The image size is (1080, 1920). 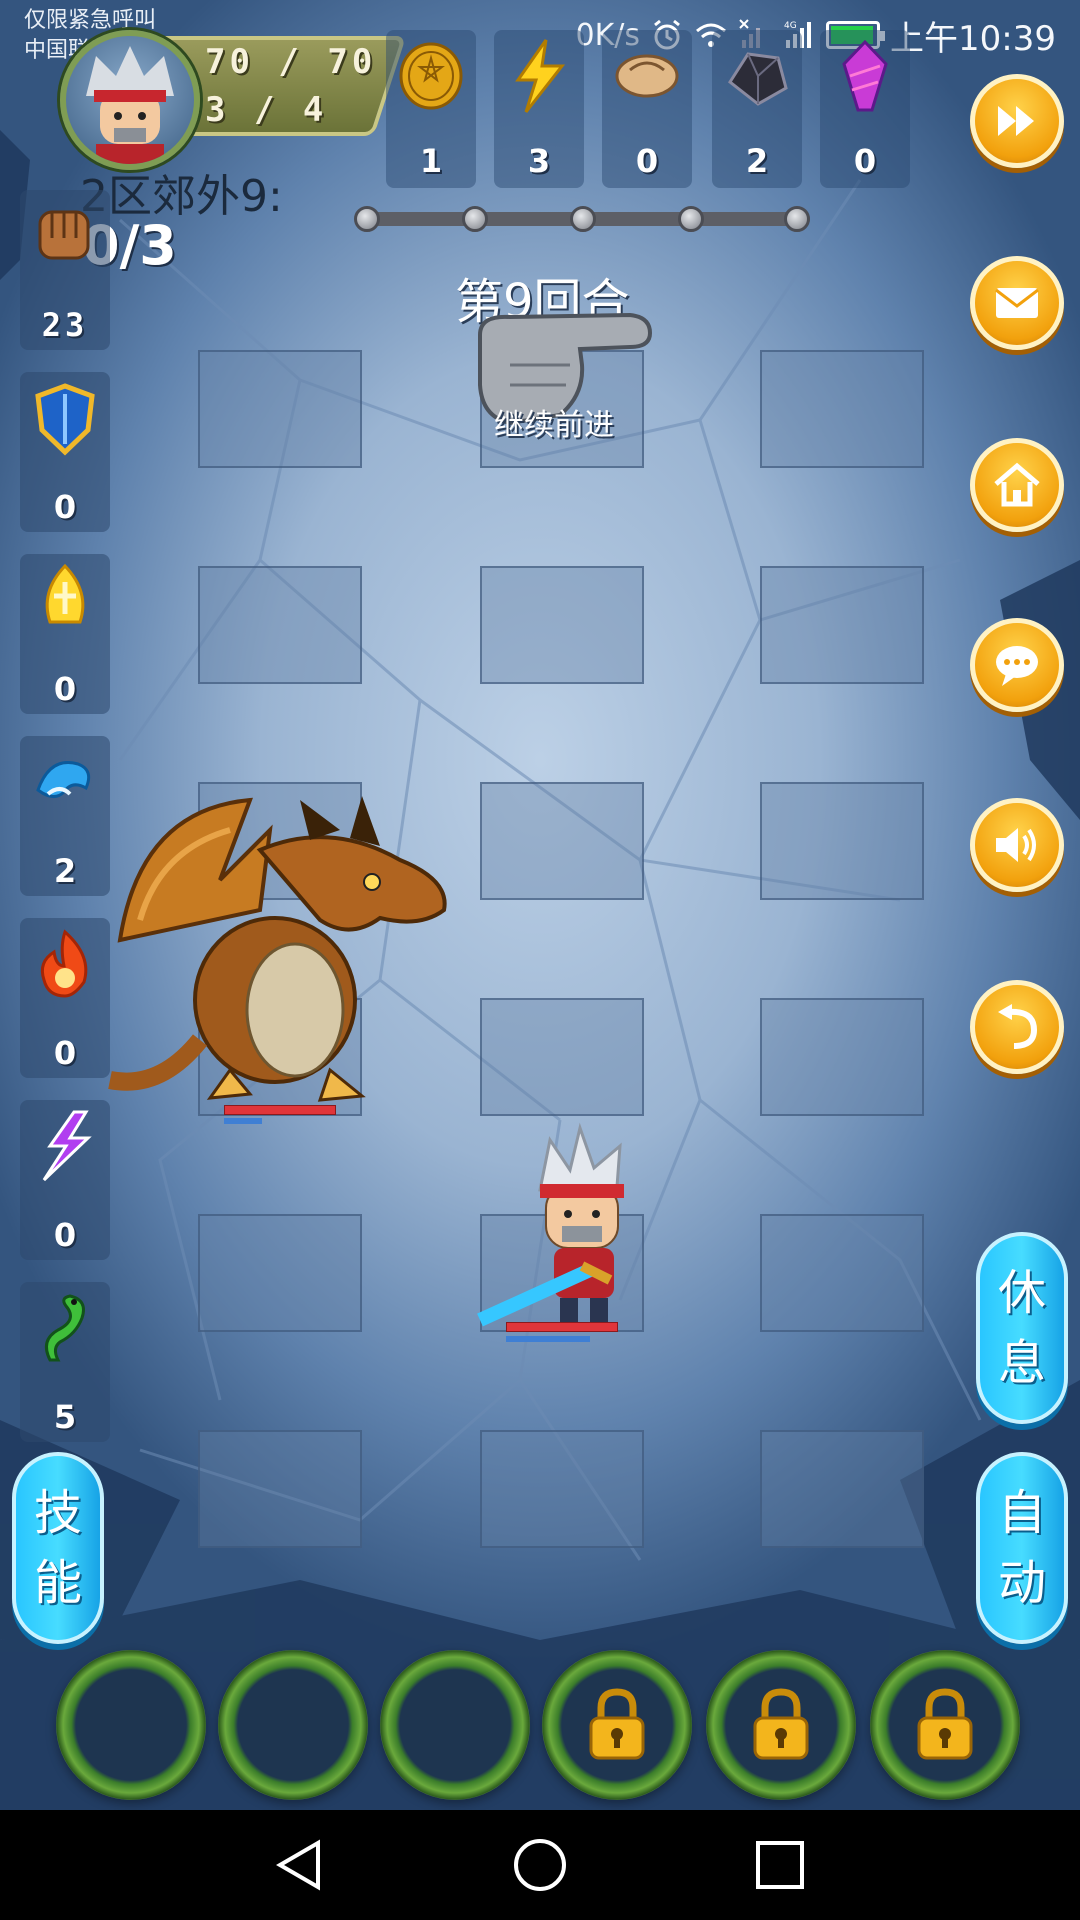 I want to click on hero-character, so click(x=570, y=1225).